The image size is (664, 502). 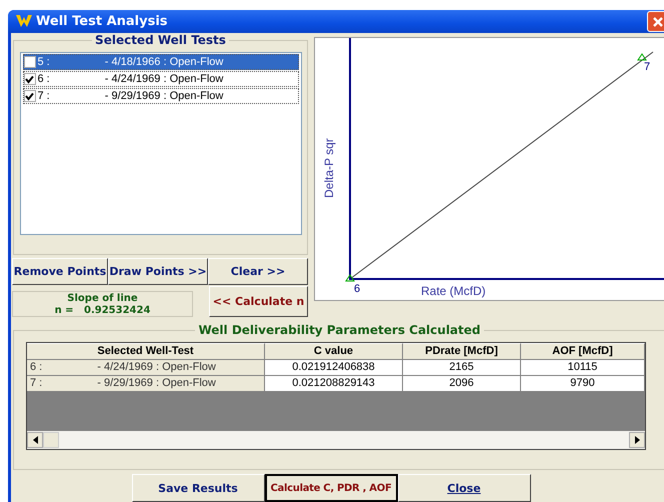 I want to click on table-cell: 7 : - 9/29/1969 : Open-Flow, so click(x=146, y=384).